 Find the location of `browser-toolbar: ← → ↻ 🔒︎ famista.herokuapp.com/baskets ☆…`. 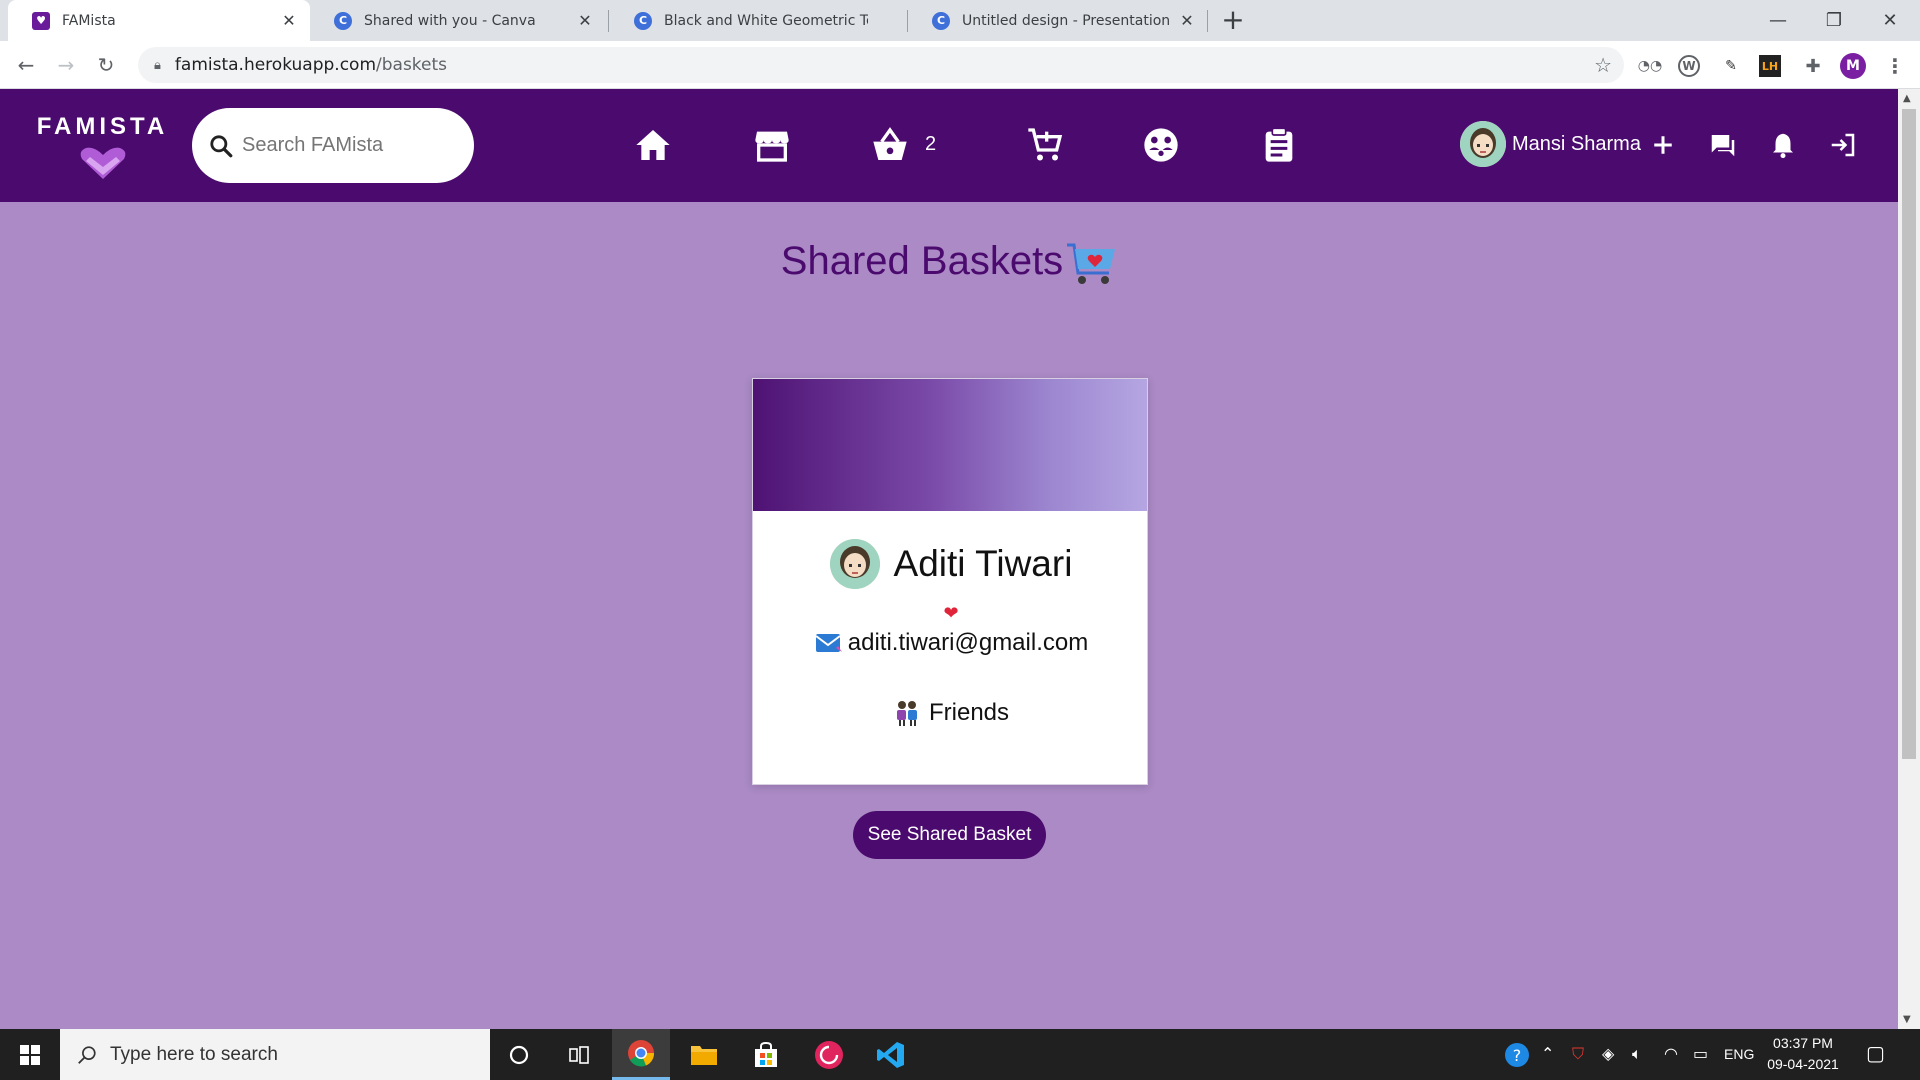

browser-toolbar: ← → ↻ 🔒︎ famista.herokuapp.com/baskets ☆… is located at coordinates (960, 65).